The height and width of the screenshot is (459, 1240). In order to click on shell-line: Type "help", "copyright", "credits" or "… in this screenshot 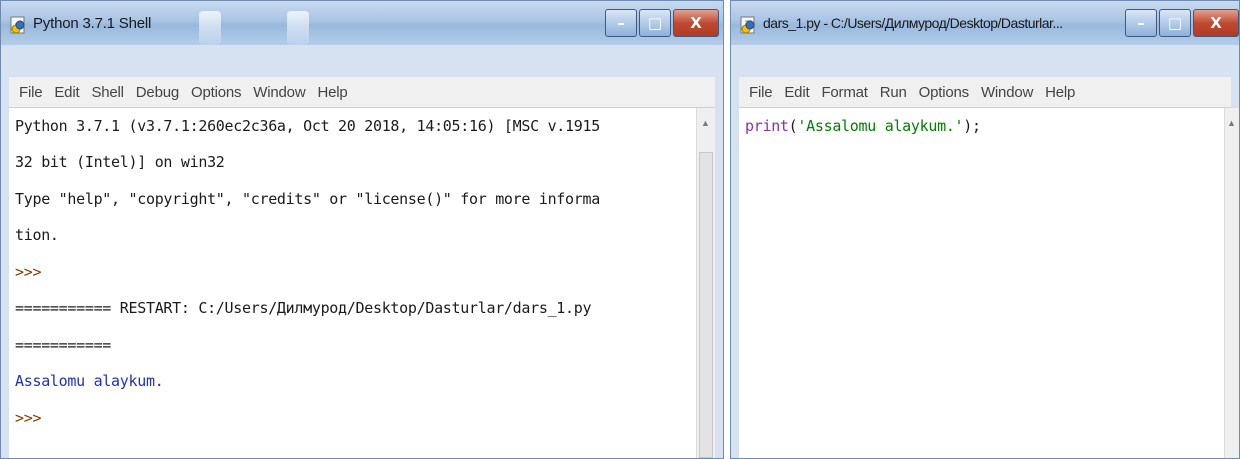, I will do `click(307, 199)`.